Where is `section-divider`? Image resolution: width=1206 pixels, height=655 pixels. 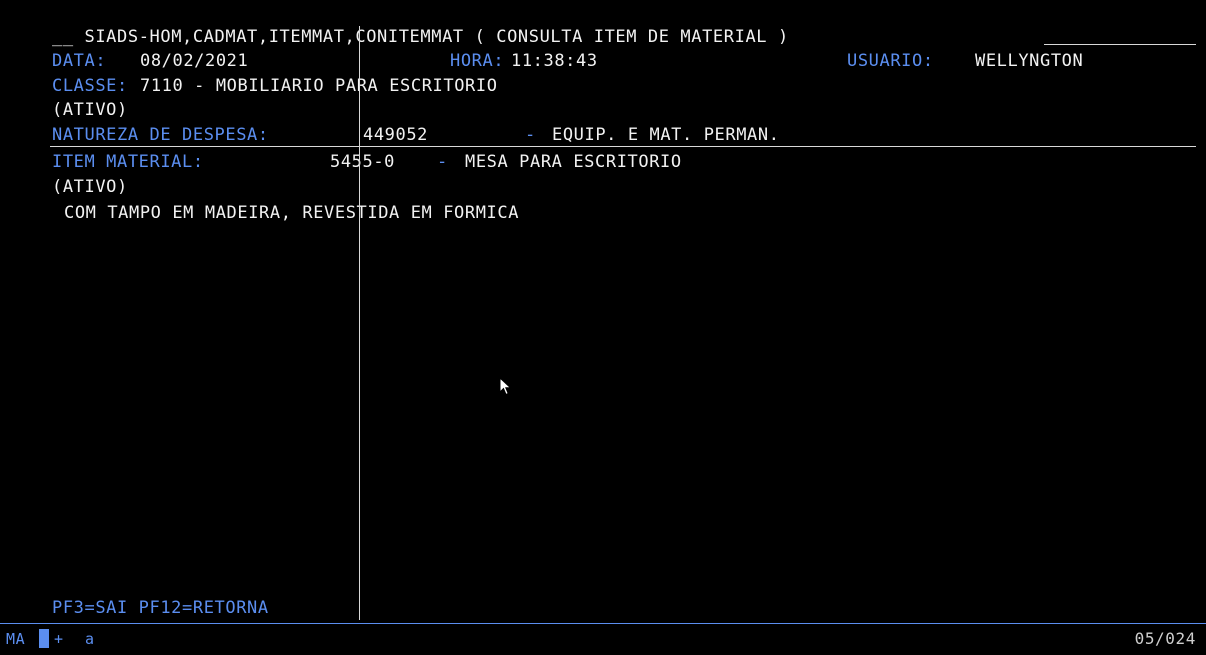
section-divider is located at coordinates (623, 146).